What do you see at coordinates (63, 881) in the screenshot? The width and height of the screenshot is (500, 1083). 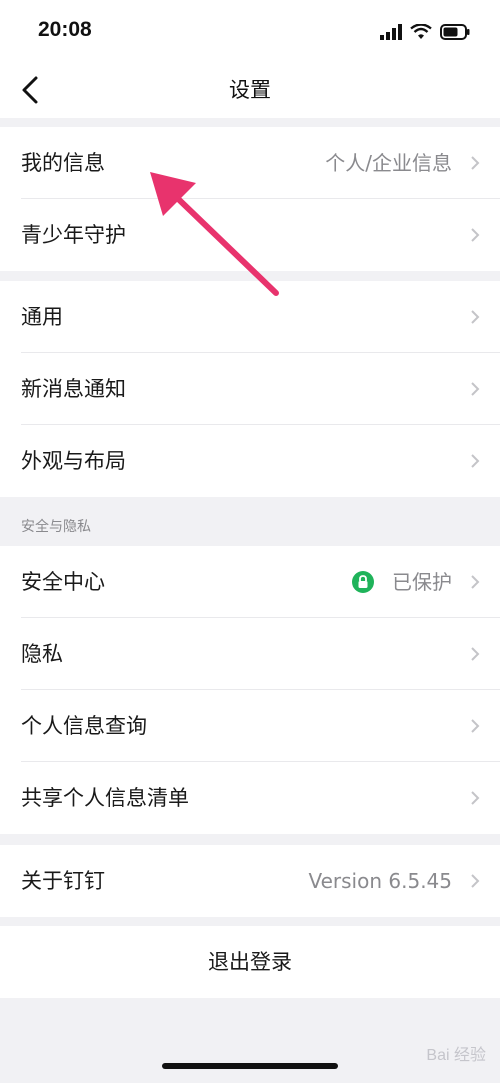 I see `row-label: 关于钉钉` at bounding box center [63, 881].